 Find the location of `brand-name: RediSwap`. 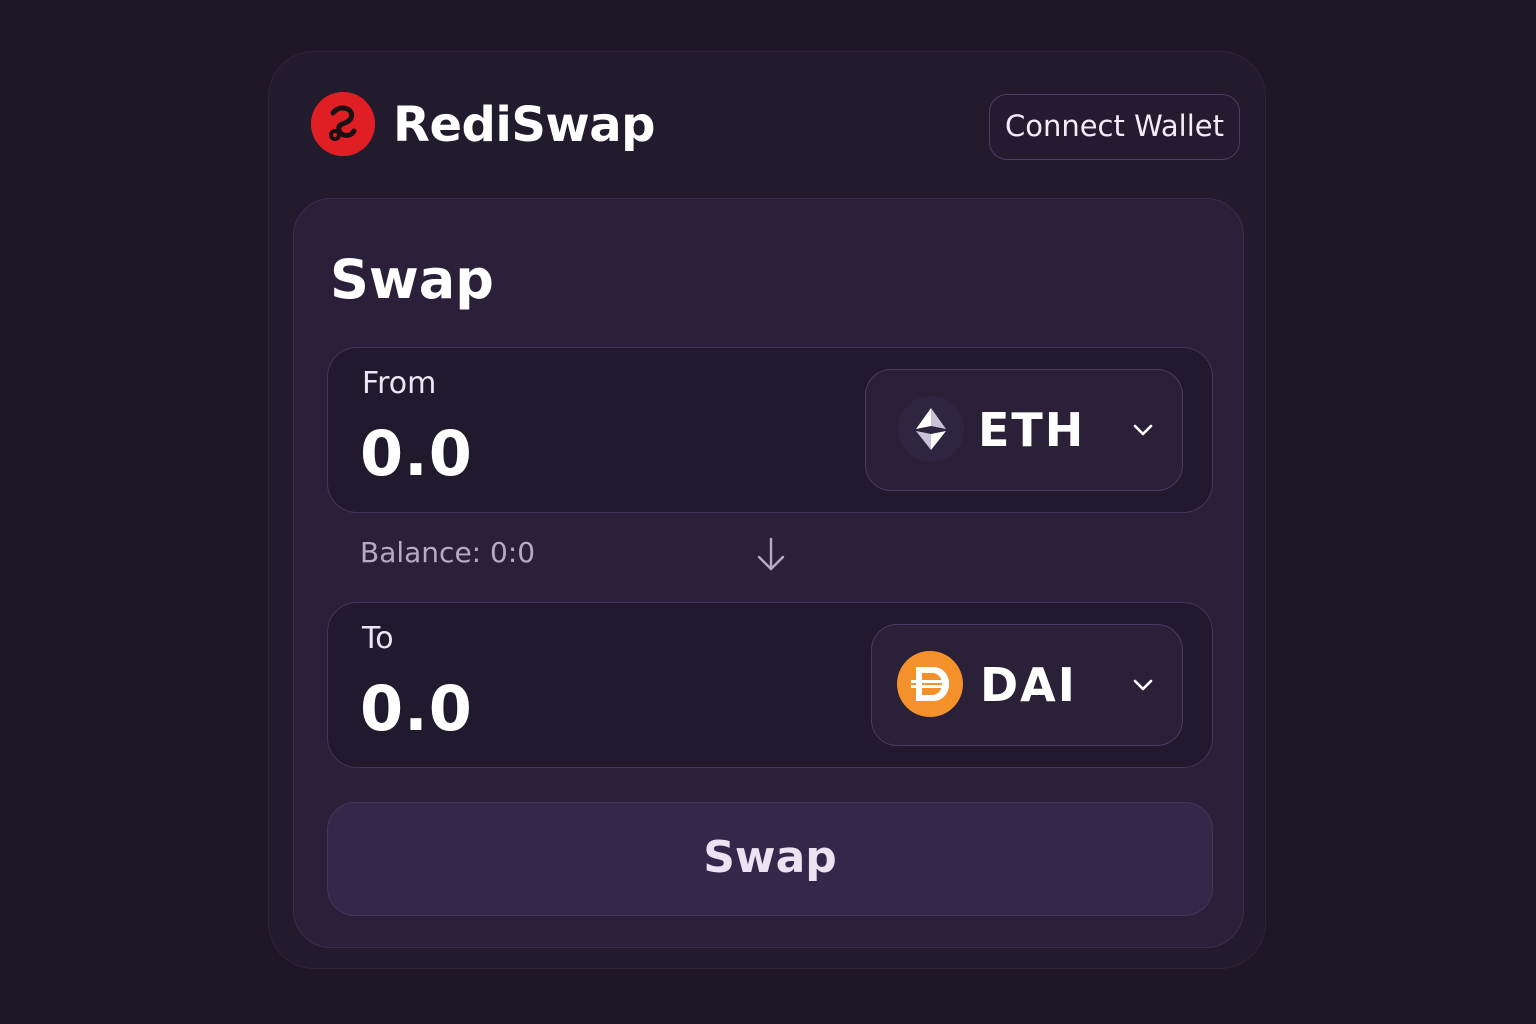

brand-name: RediSwap is located at coordinates (524, 125).